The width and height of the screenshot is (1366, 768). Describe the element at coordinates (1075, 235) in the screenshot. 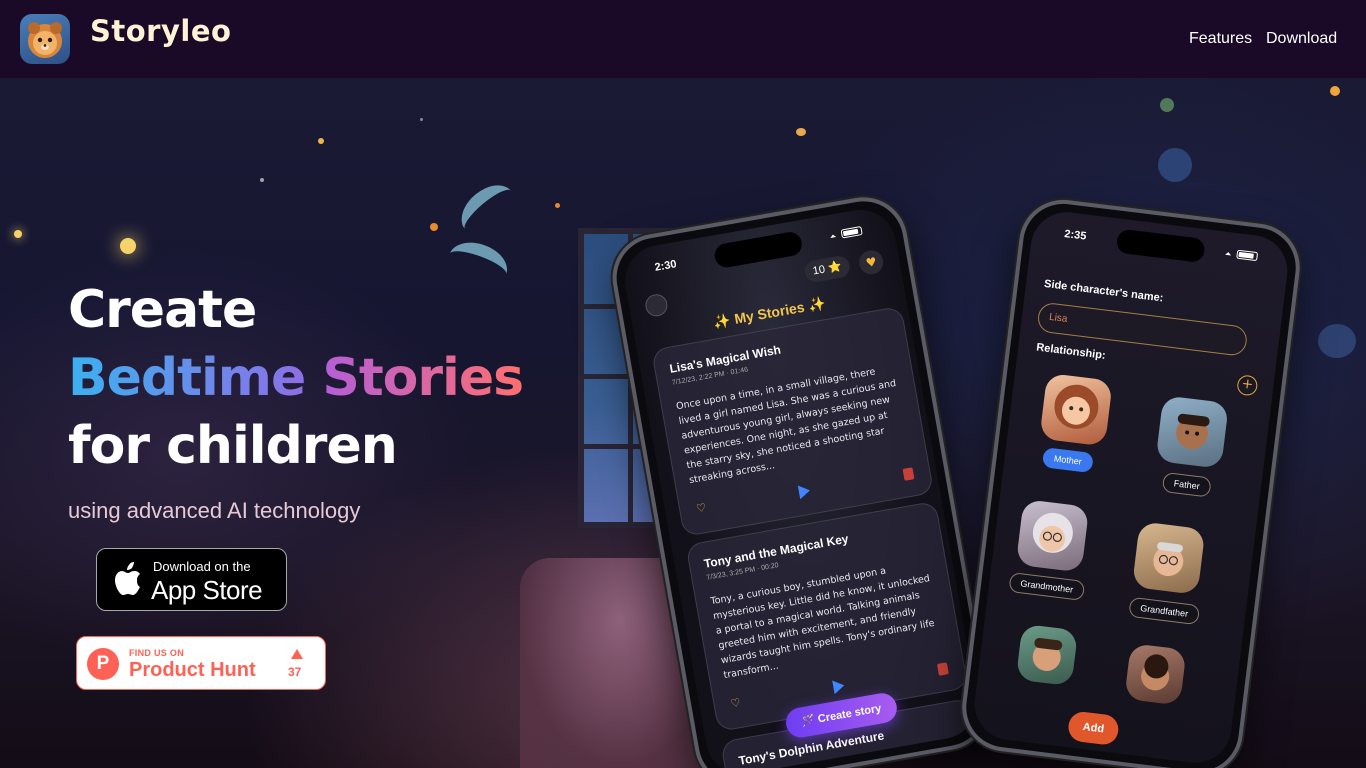

I see `status-time: 2:35` at that location.